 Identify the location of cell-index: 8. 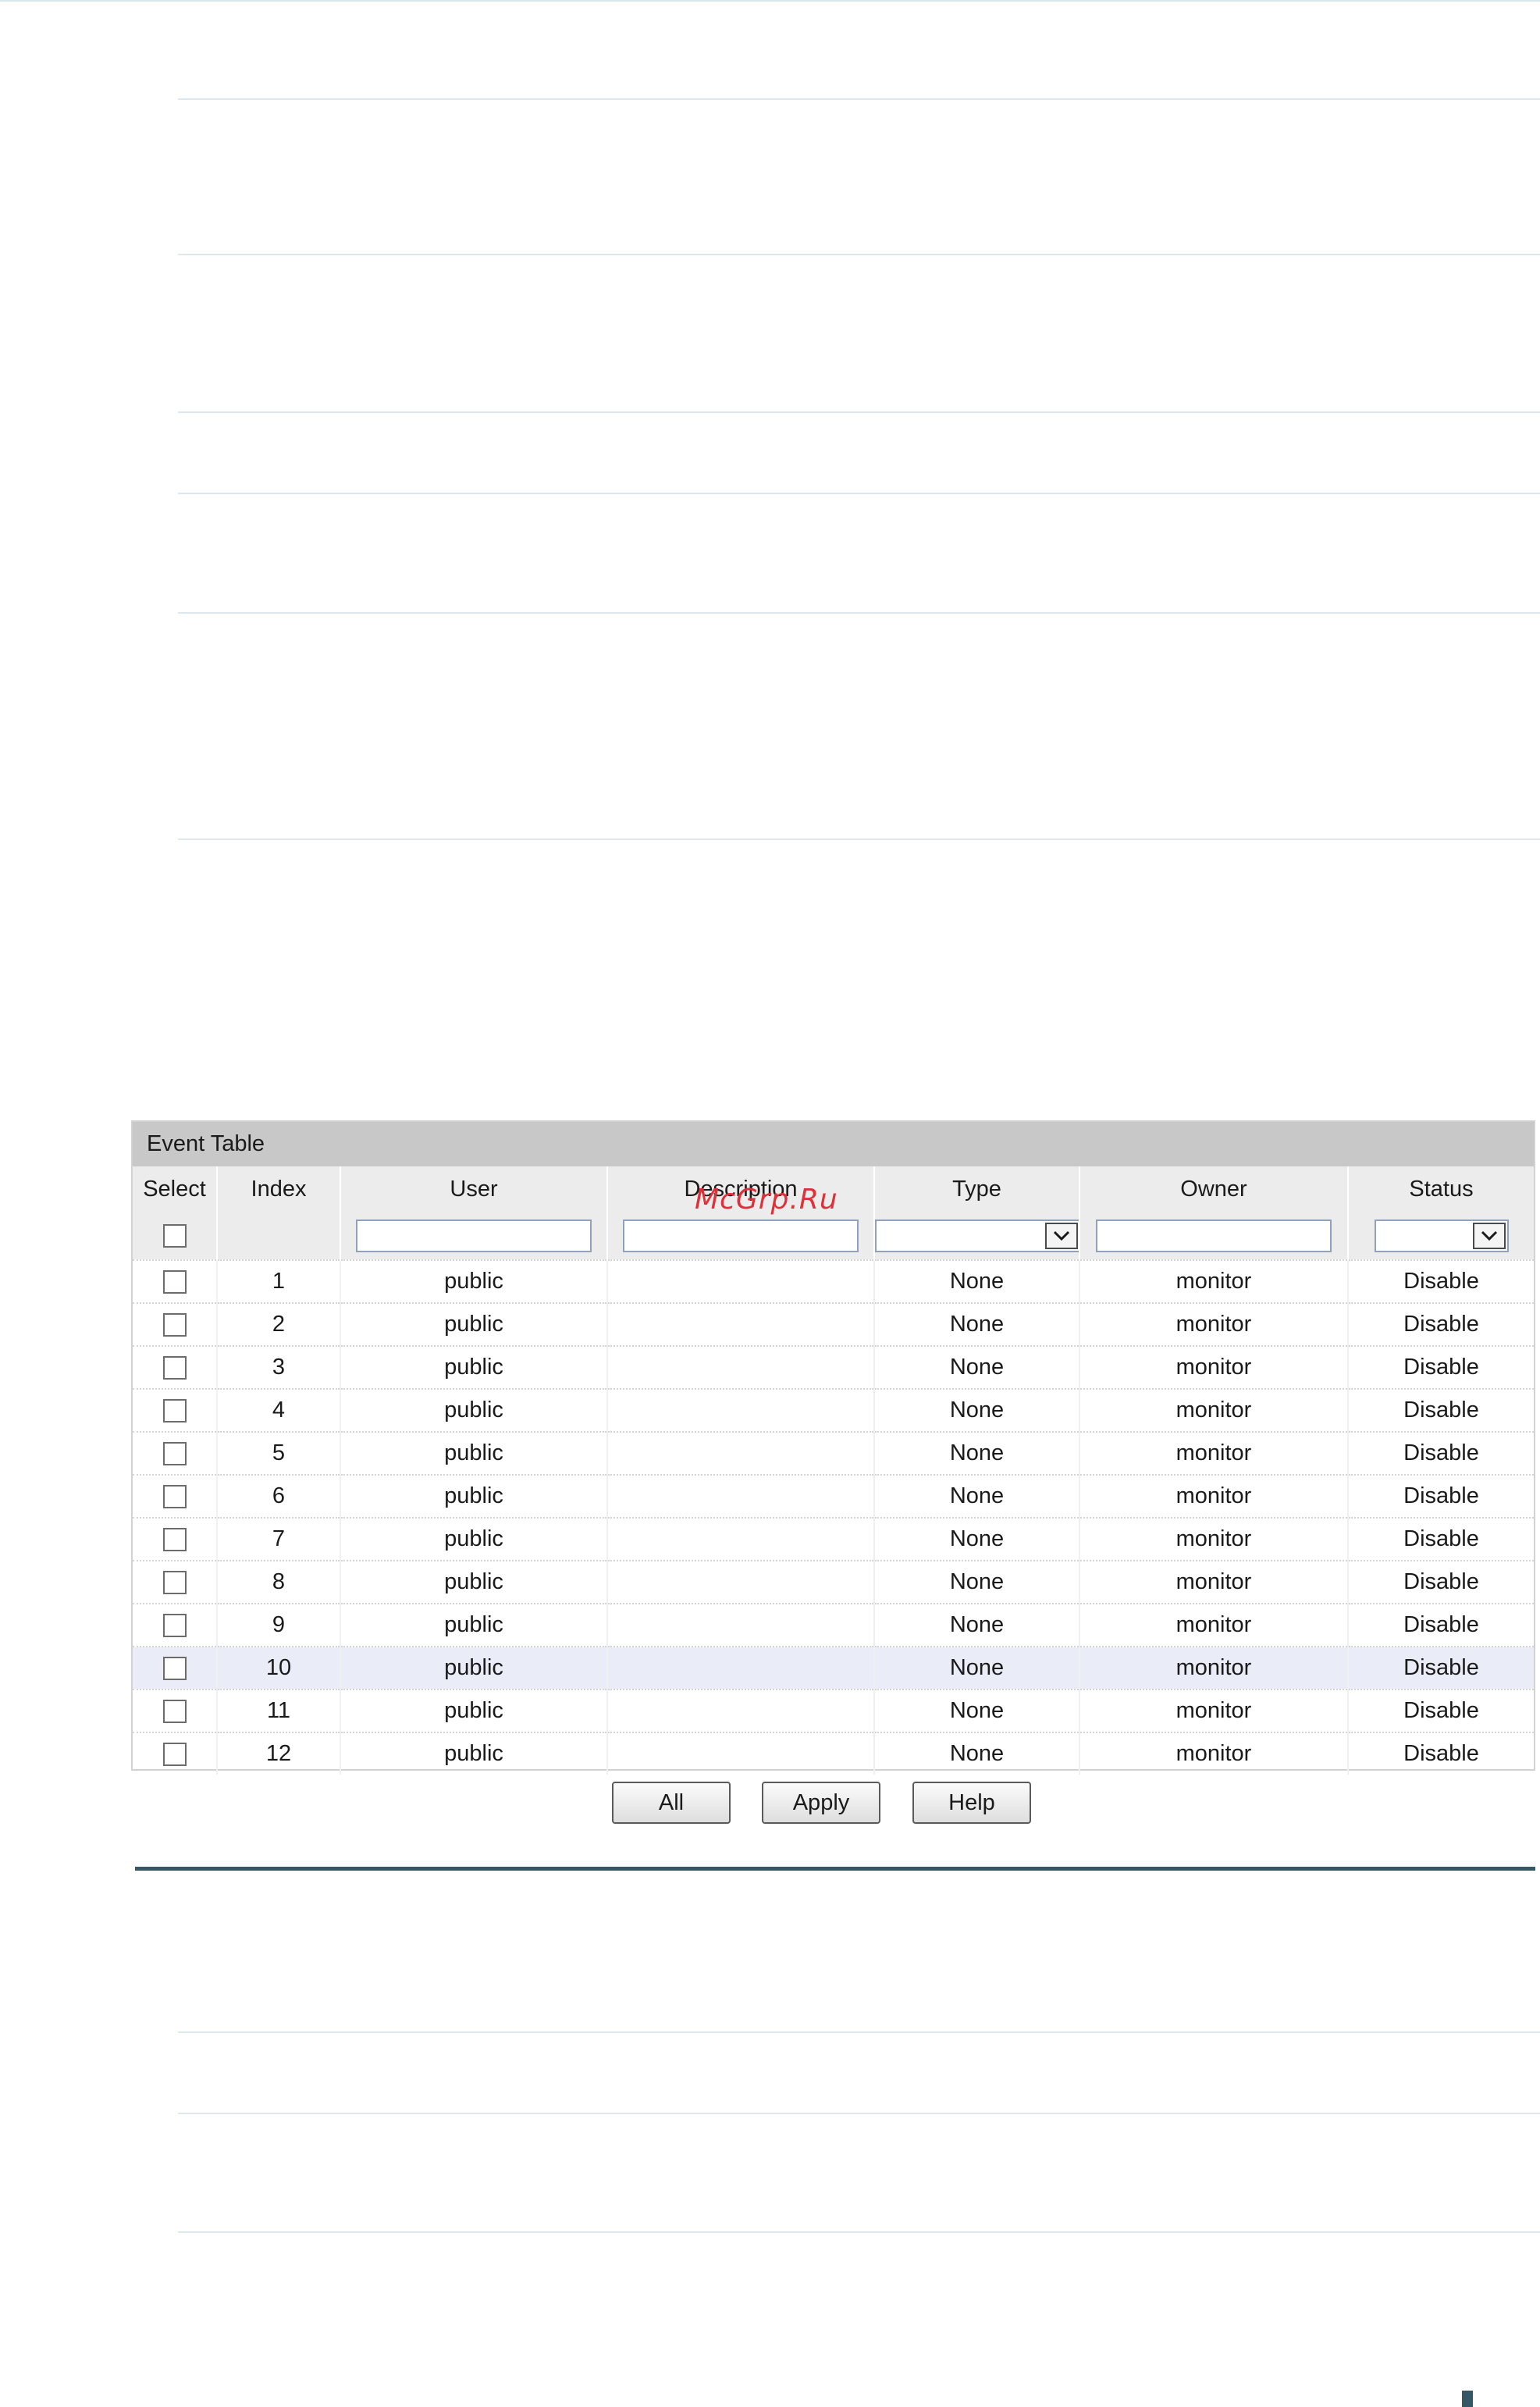
(278, 1582).